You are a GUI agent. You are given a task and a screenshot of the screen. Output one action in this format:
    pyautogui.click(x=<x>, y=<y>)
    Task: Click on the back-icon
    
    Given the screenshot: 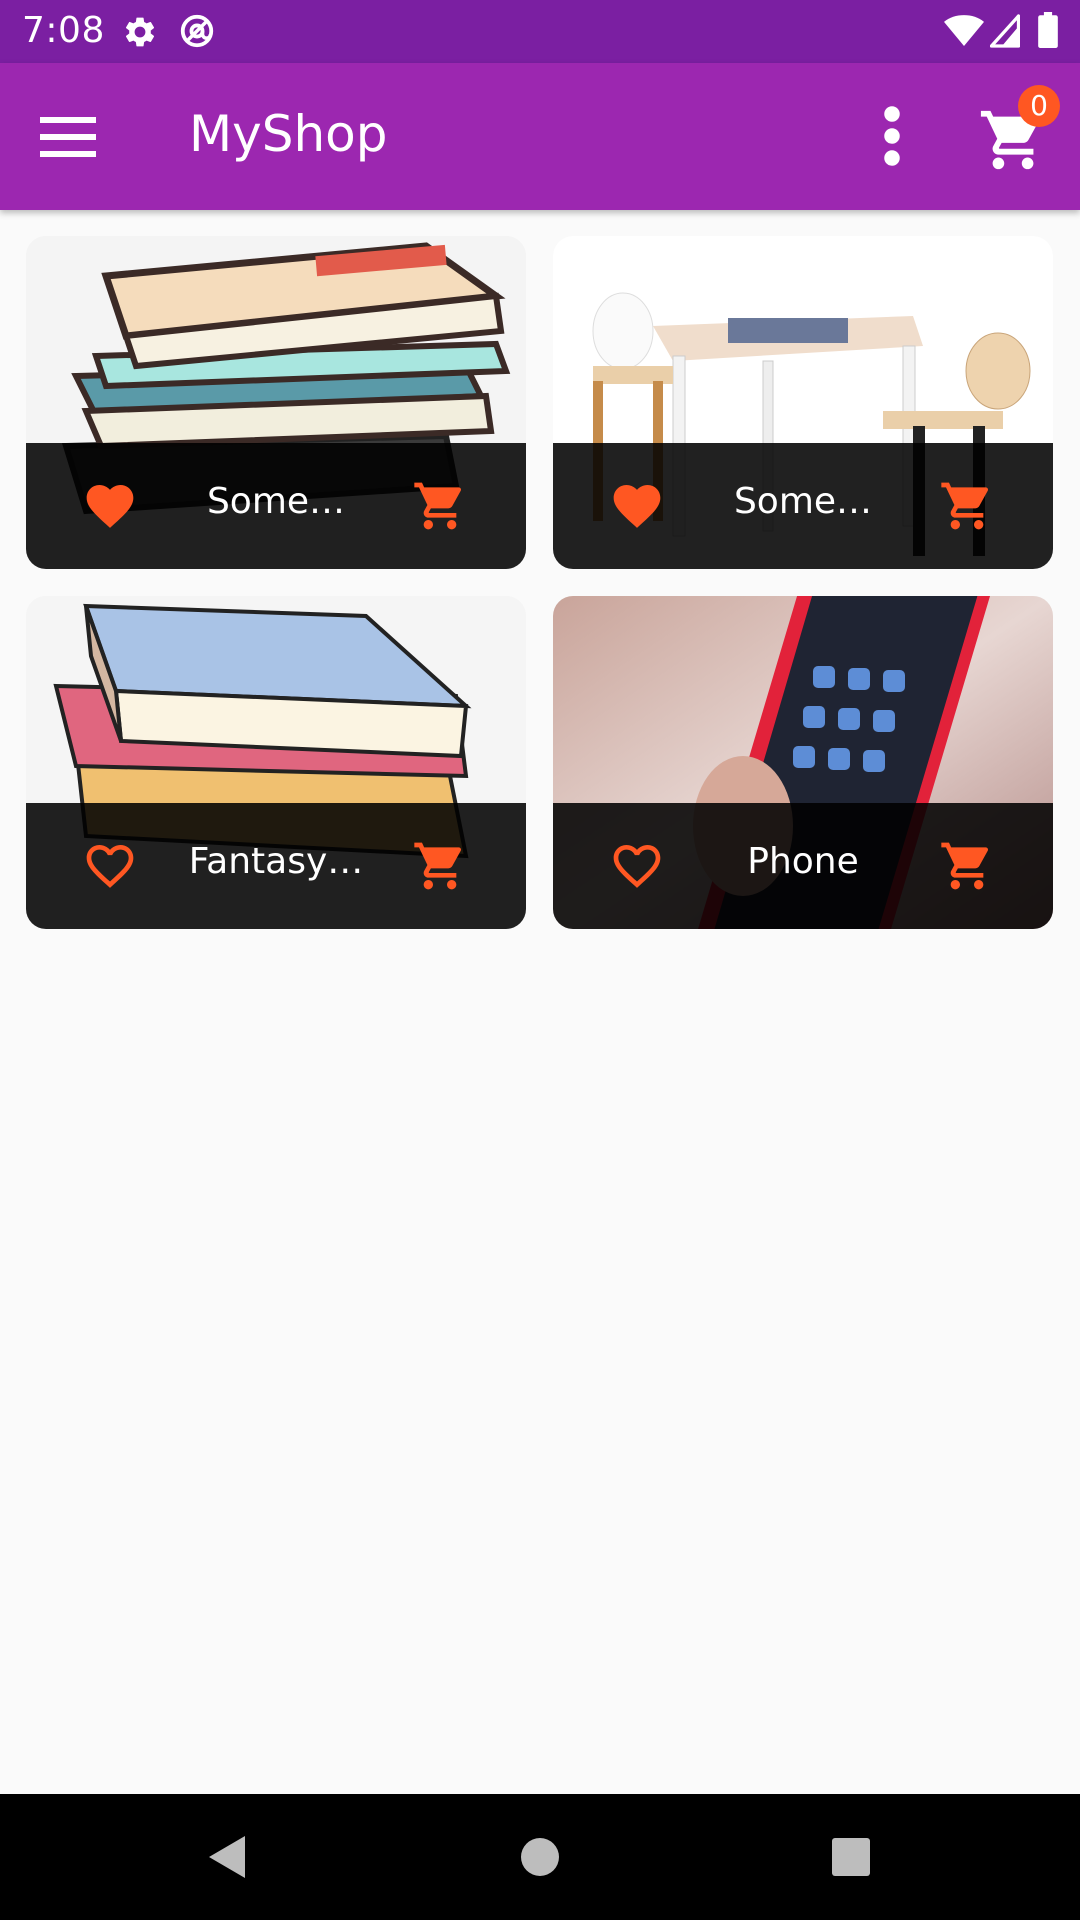 What is the action you would take?
    pyautogui.click(x=226, y=1857)
    